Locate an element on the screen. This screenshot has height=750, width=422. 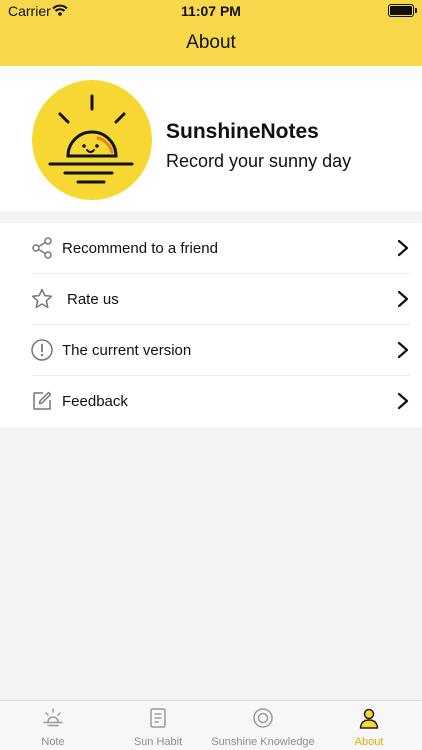
sun-logo-icon is located at coordinates (92, 140).